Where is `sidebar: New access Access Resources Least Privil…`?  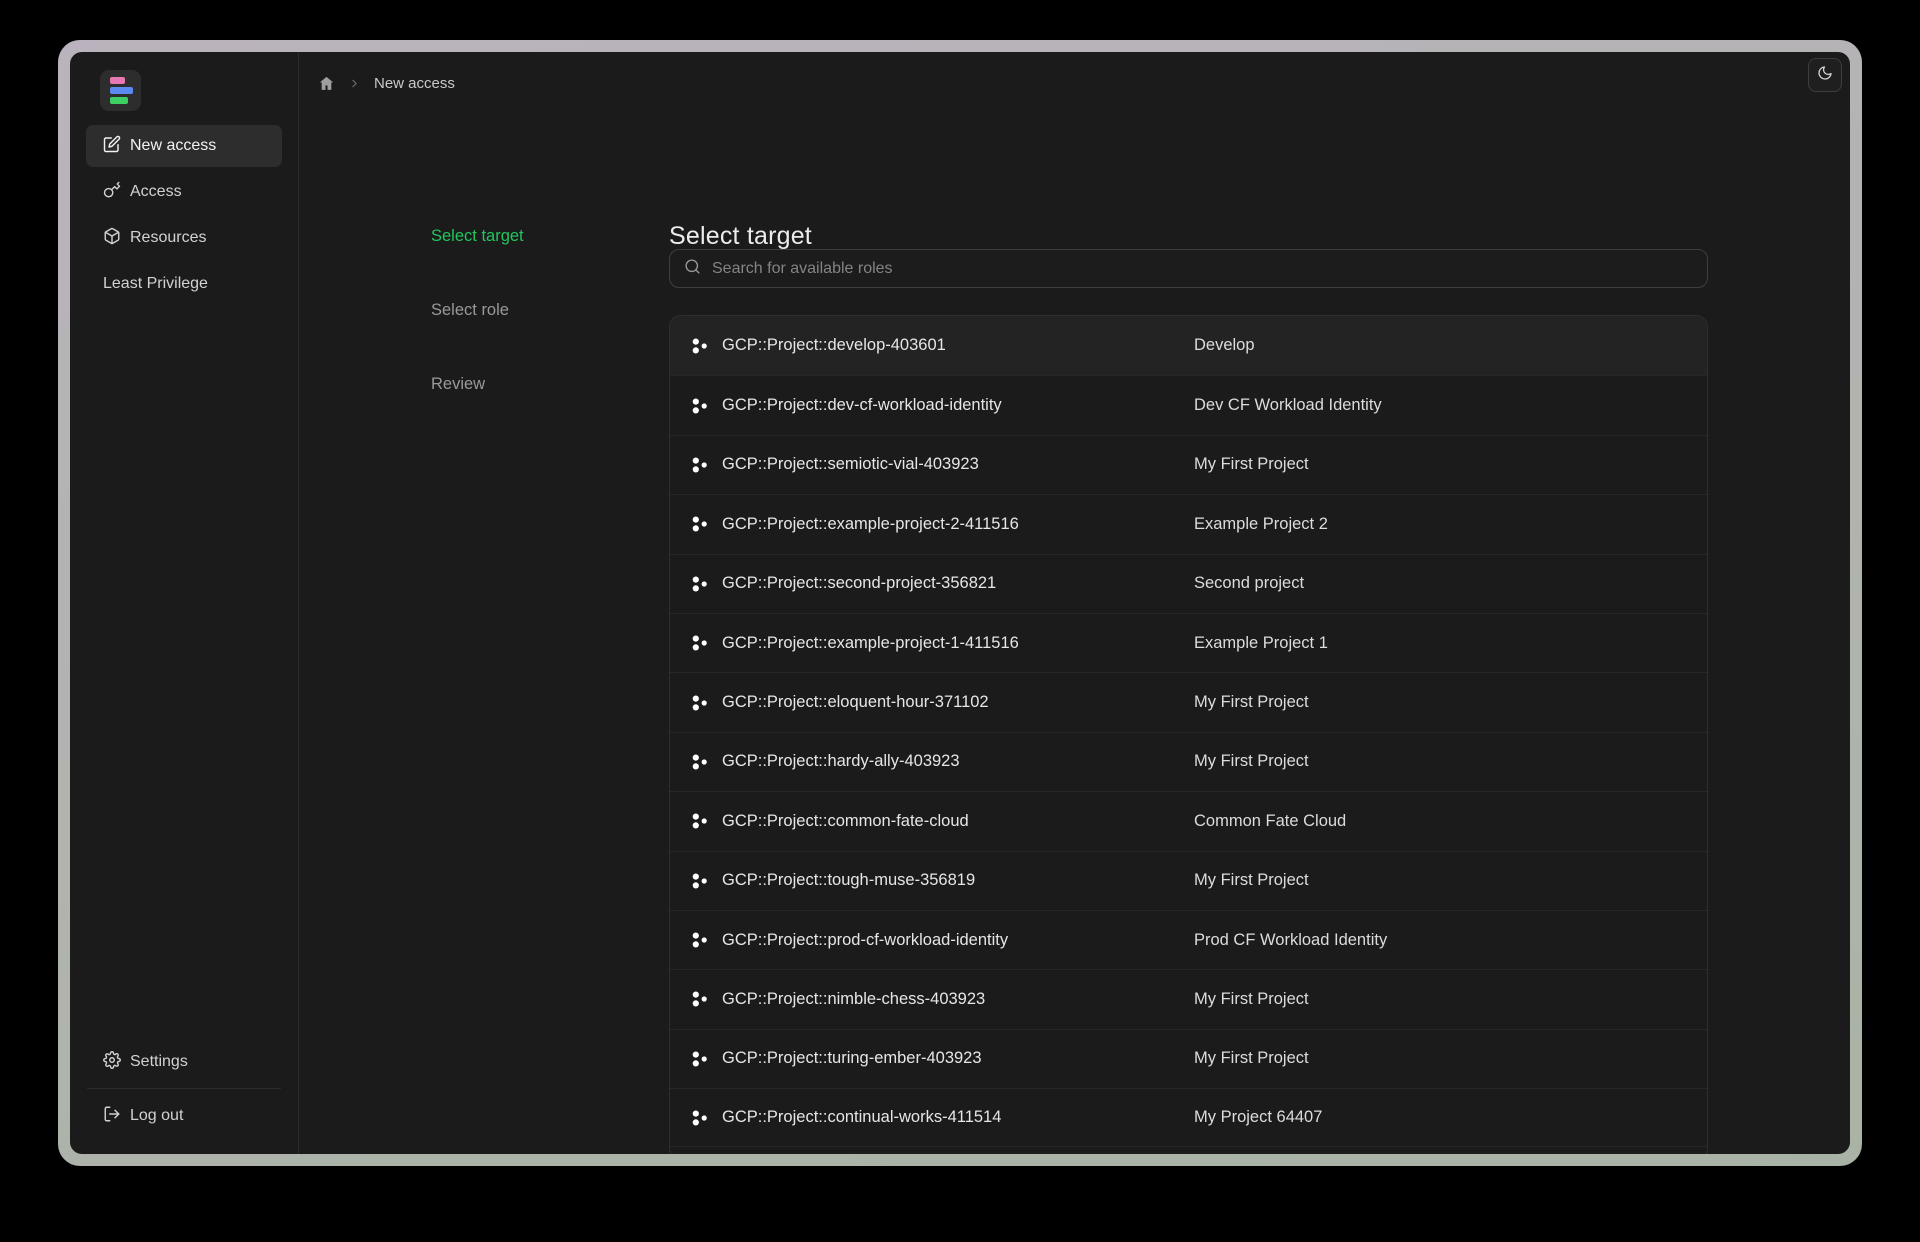
sidebar: New access Access Resources Least Privil… is located at coordinates (184, 603).